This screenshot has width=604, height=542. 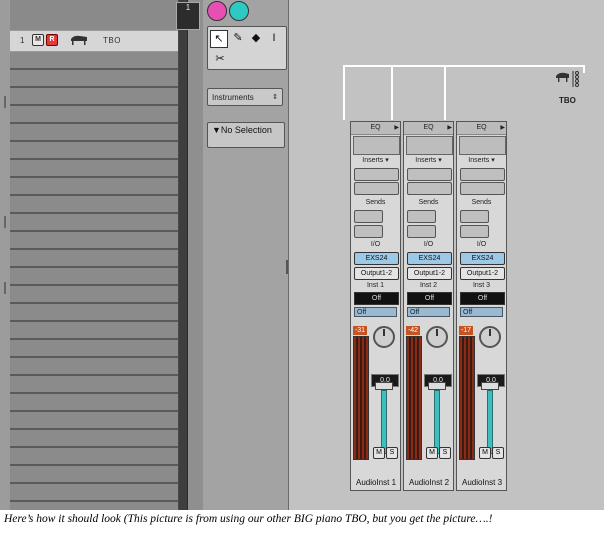 I want to click on peak-indicator: -31, so click(x=360, y=330).